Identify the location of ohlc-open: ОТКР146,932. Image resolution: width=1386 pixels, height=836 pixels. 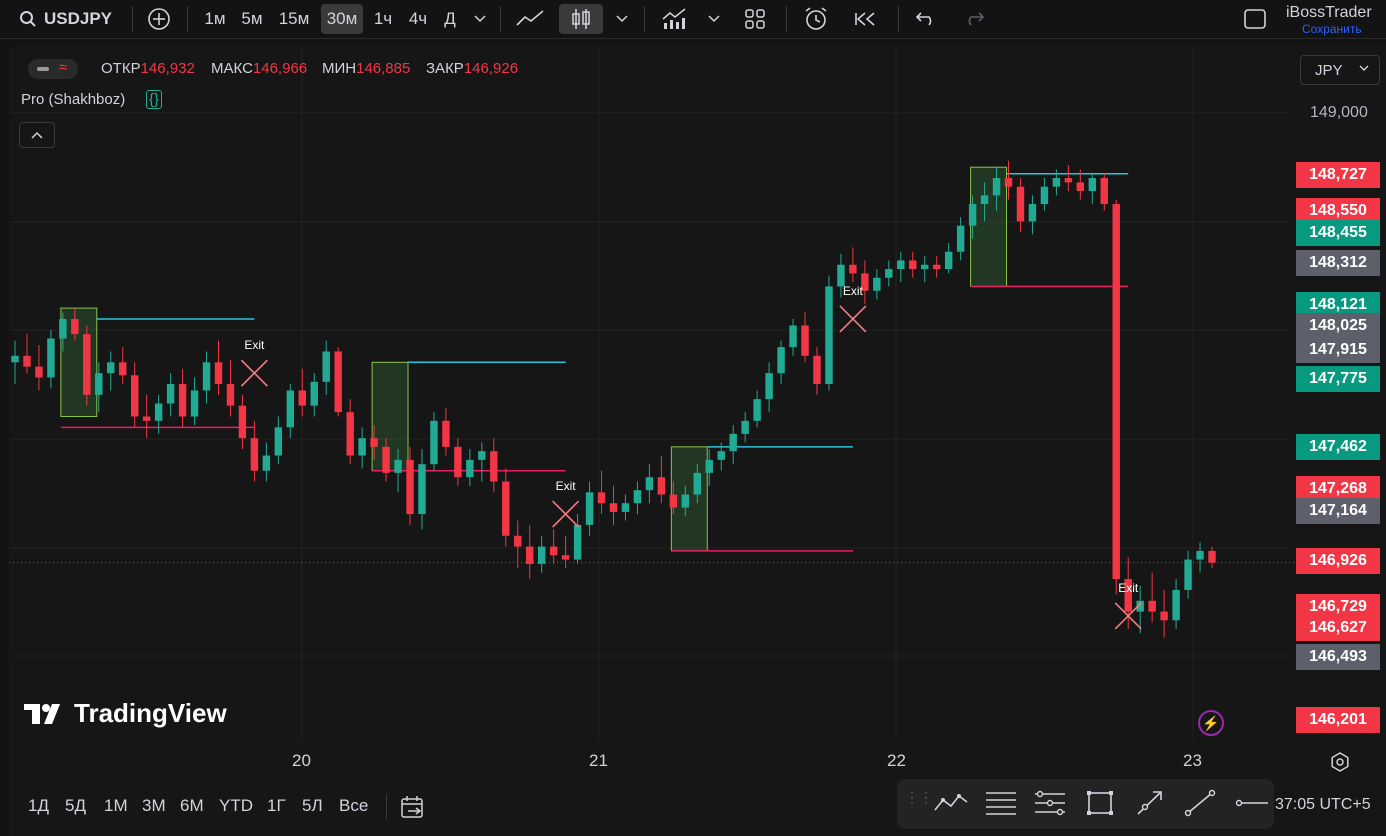
(148, 68).